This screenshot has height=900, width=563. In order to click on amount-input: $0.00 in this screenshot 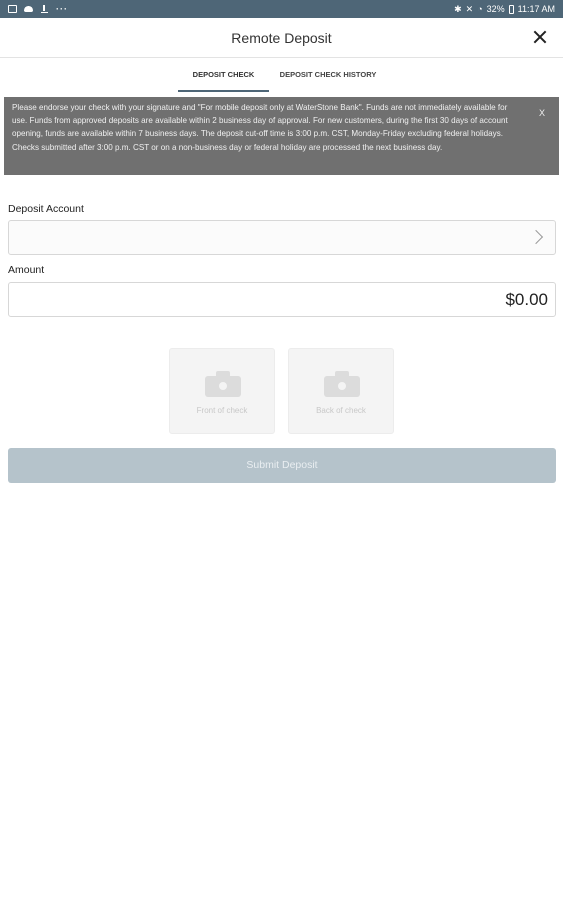, I will do `click(282, 299)`.